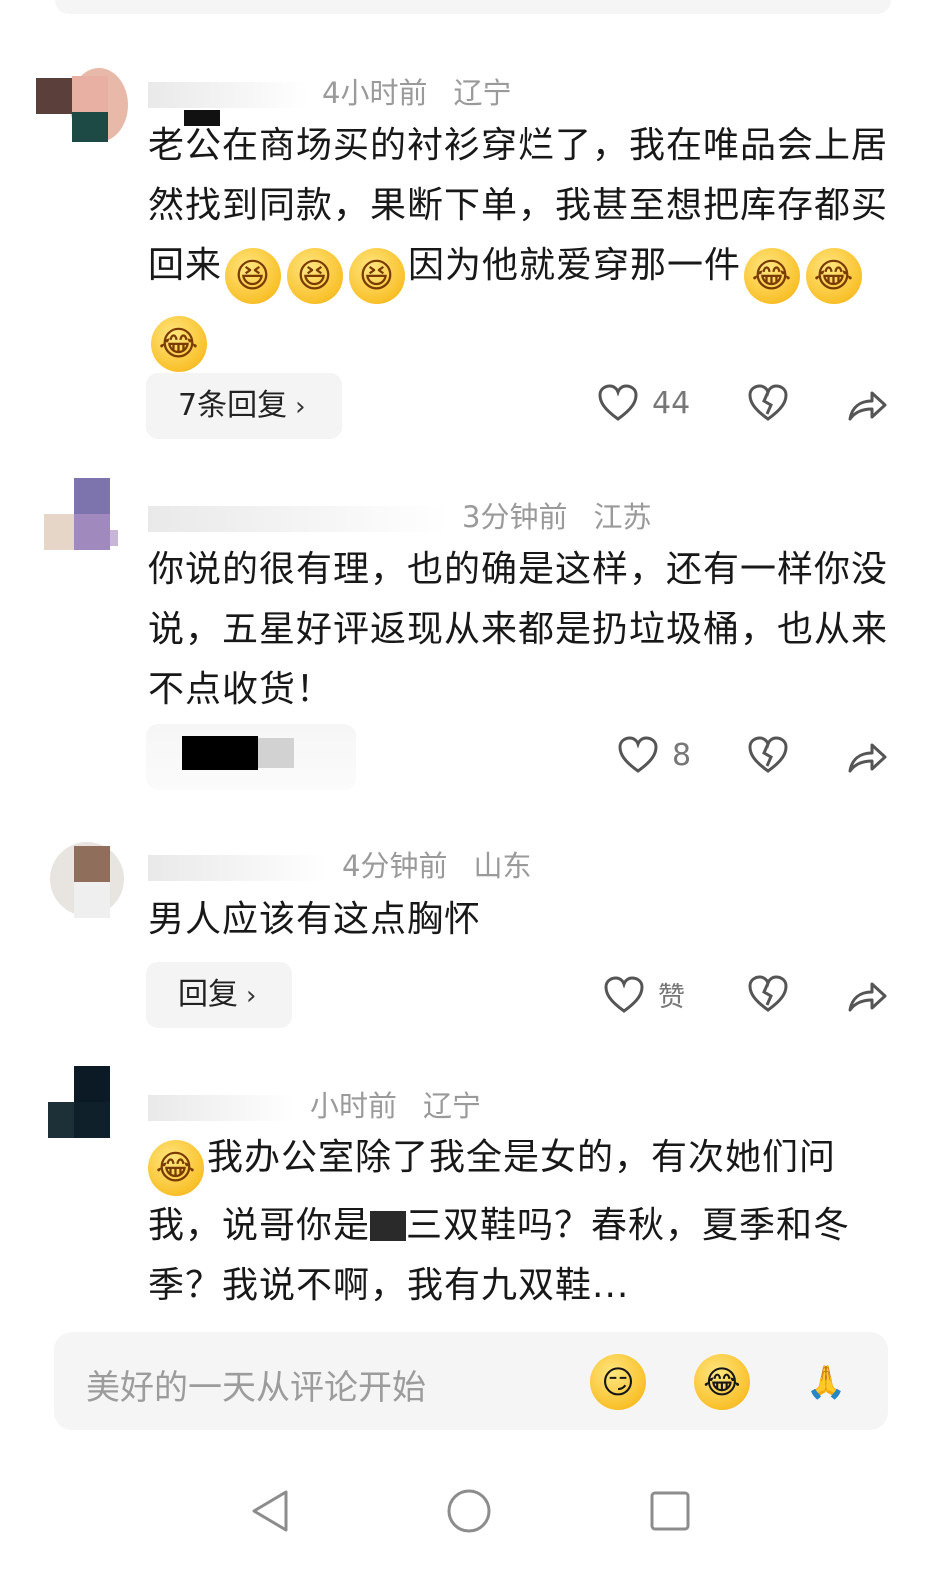  I want to click on comment-time: 4小时前, so click(375, 93).